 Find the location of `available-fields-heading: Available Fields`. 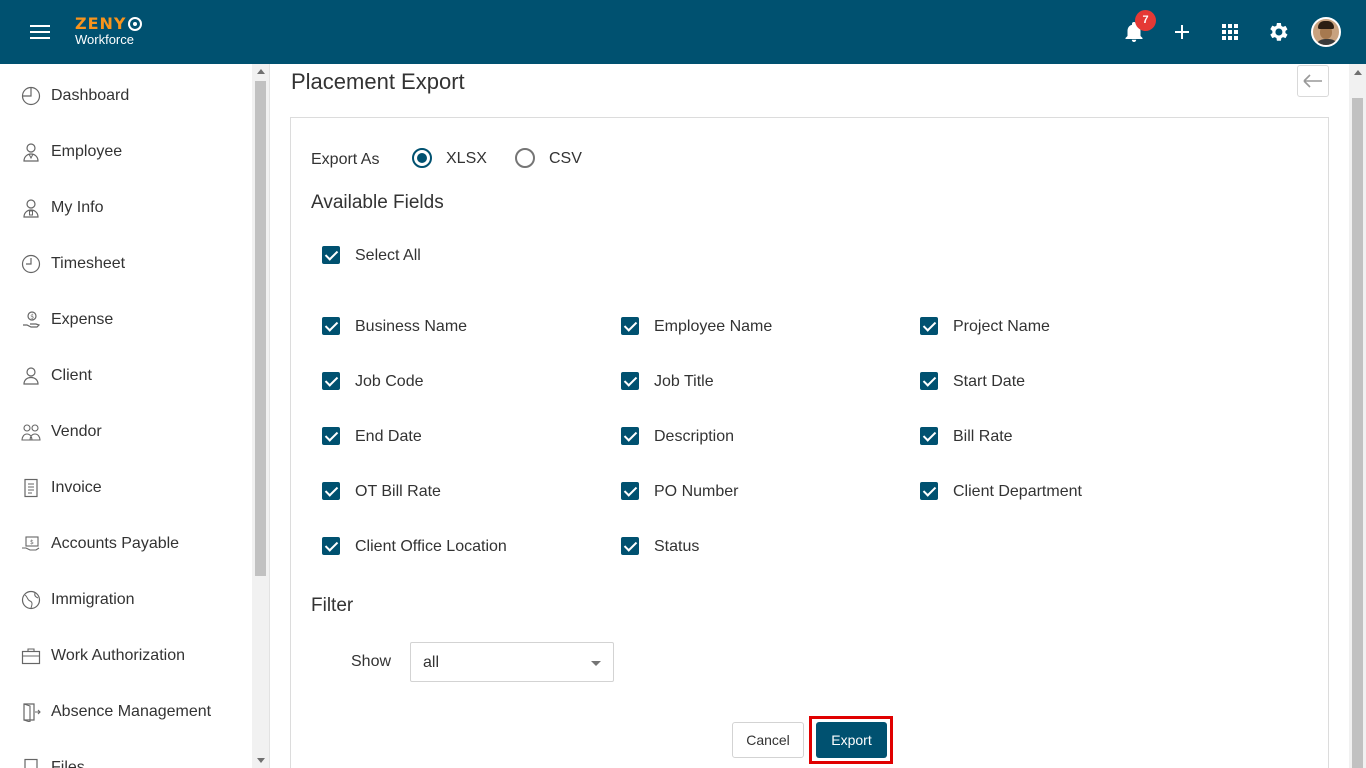

available-fields-heading: Available Fields is located at coordinates (377, 202).